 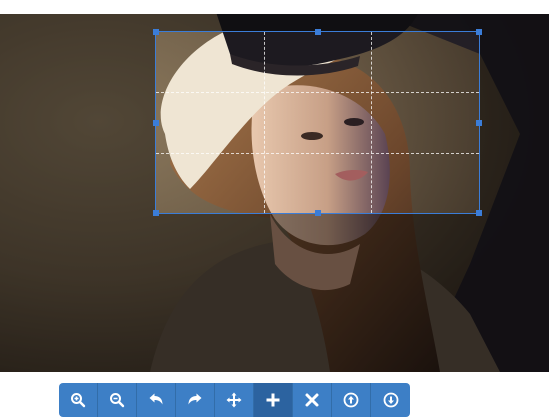 I want to click on crop-handle-bottom-left, so click(x=156, y=213).